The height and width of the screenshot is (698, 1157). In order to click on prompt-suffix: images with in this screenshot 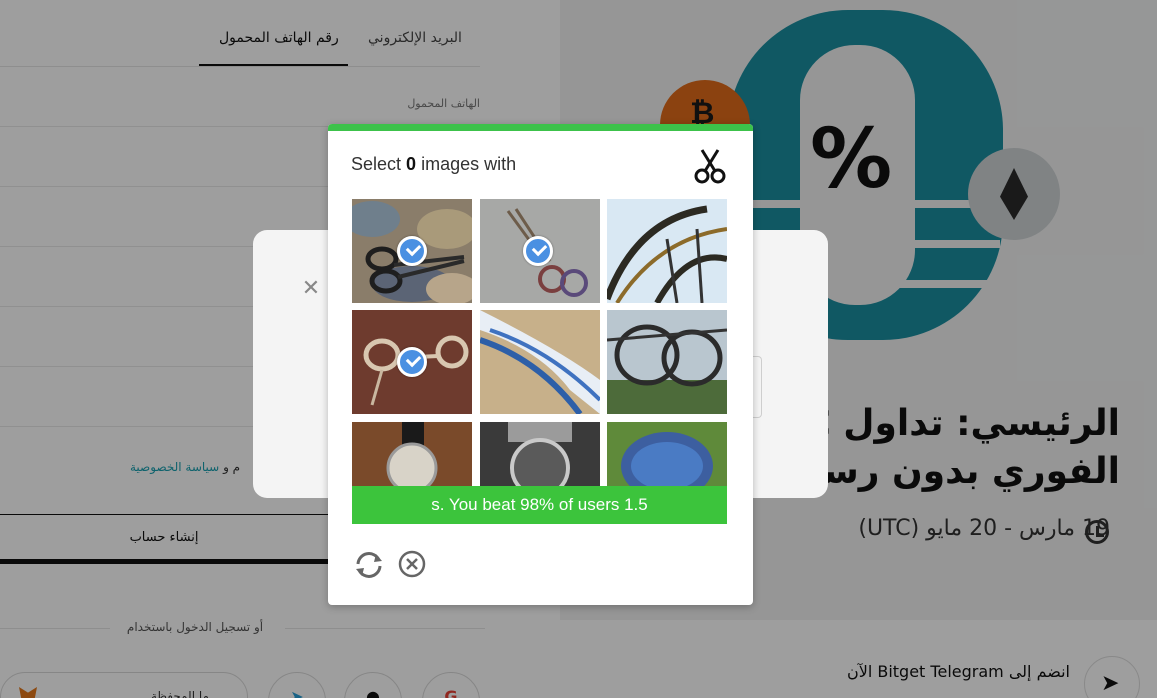, I will do `click(469, 164)`.